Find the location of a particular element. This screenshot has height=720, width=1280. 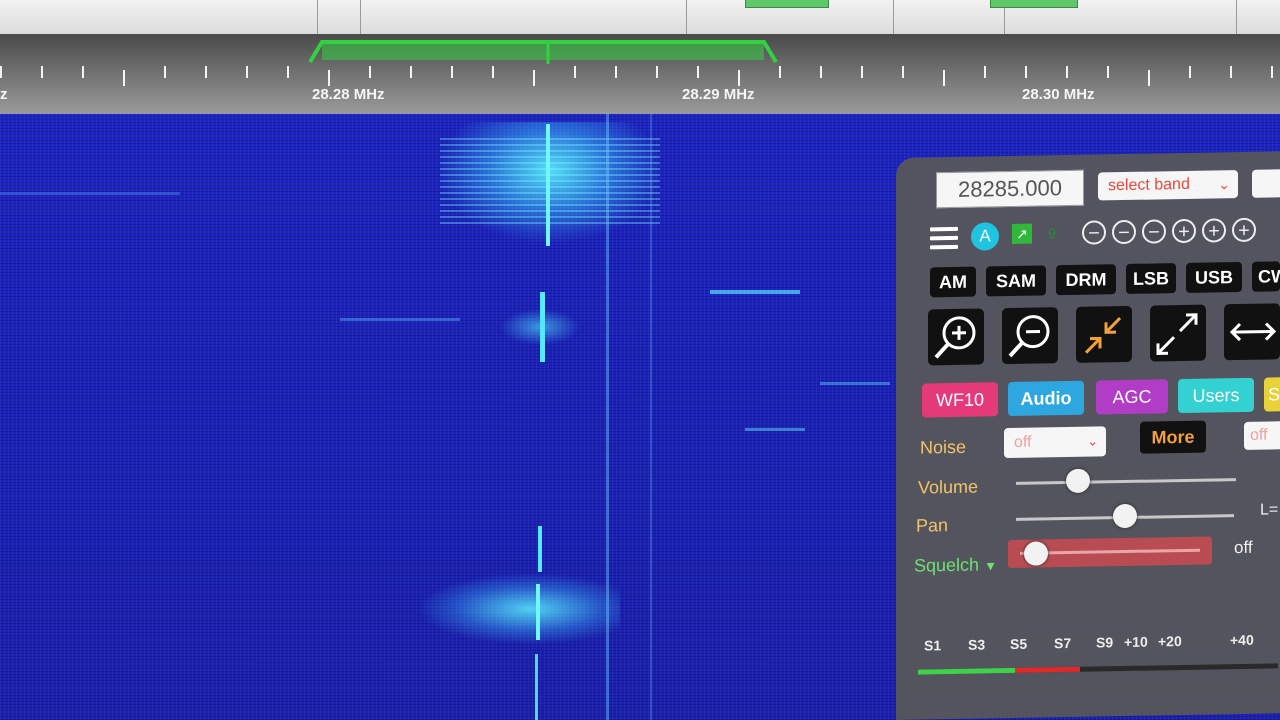

smeter-level-green is located at coordinates (967, 671).